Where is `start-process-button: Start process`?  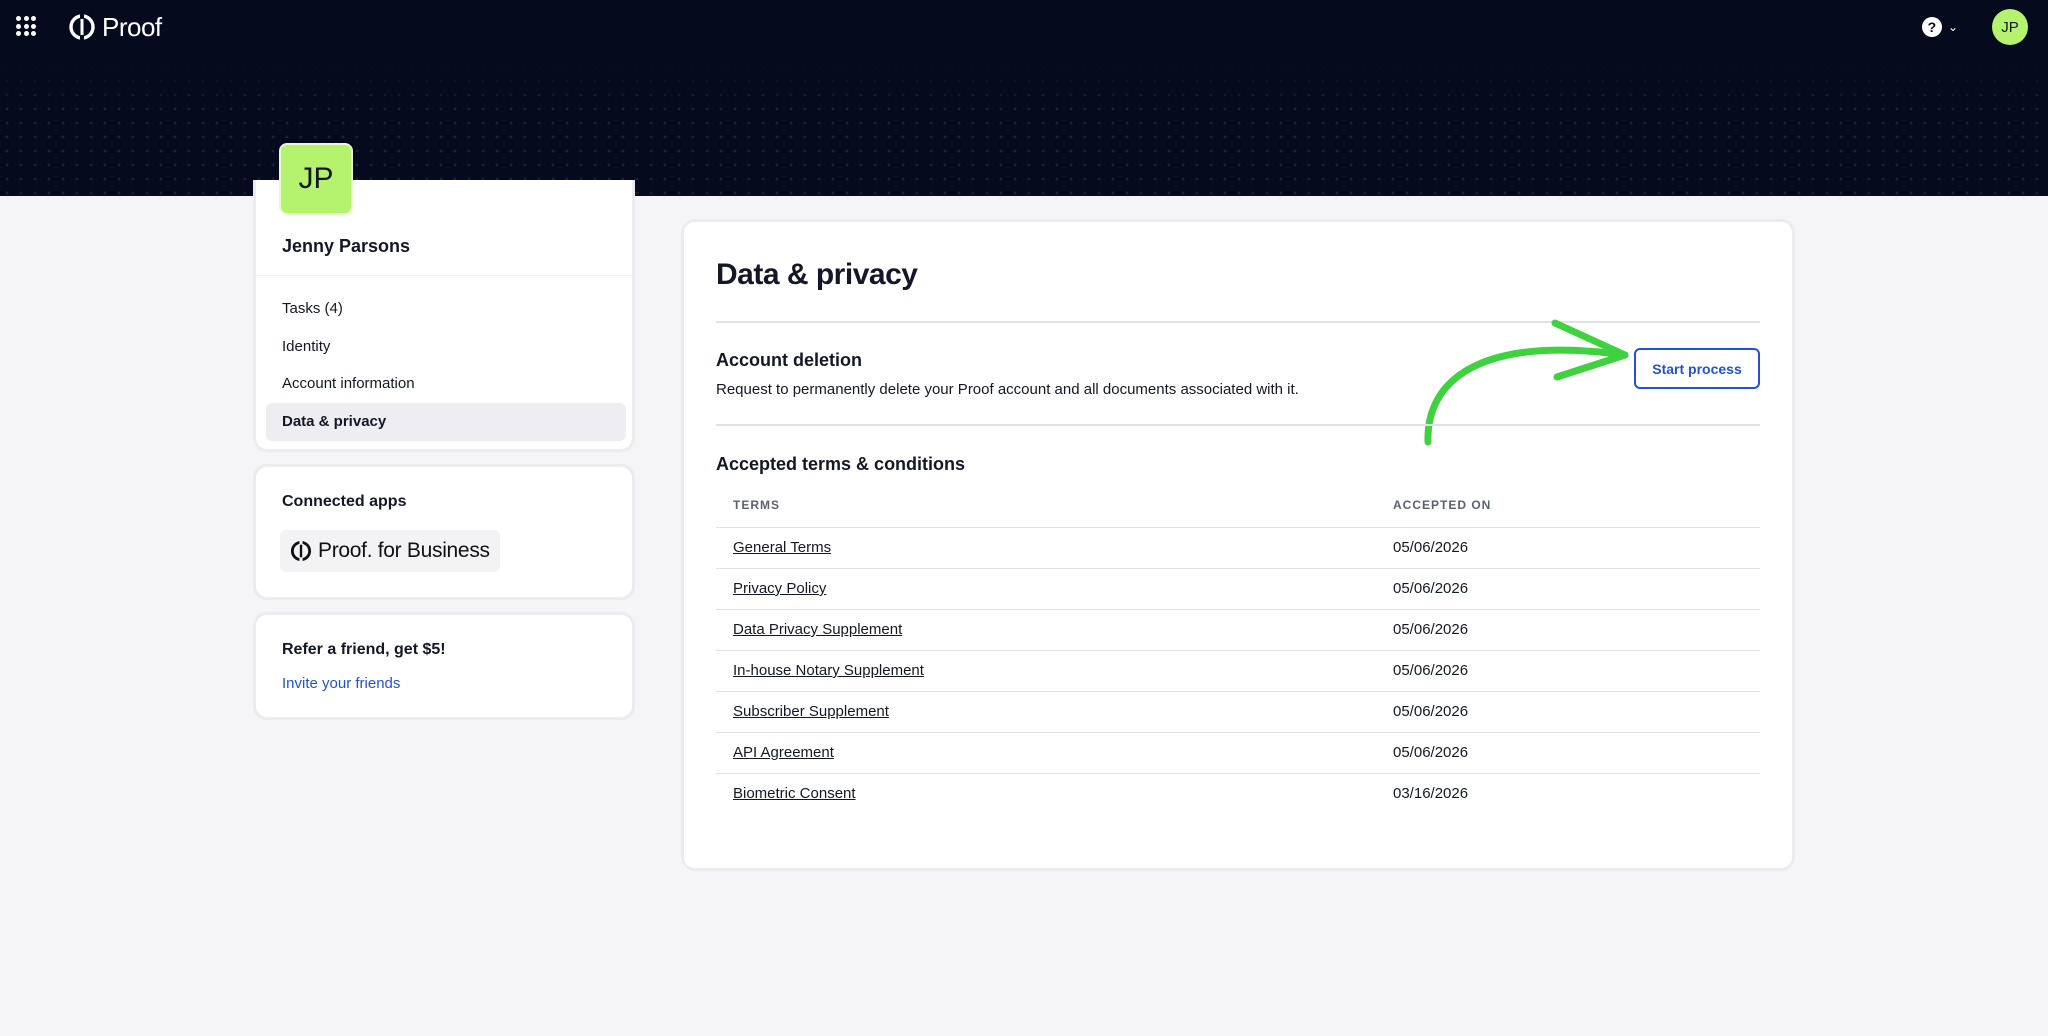 start-process-button: Start process is located at coordinates (1697, 368).